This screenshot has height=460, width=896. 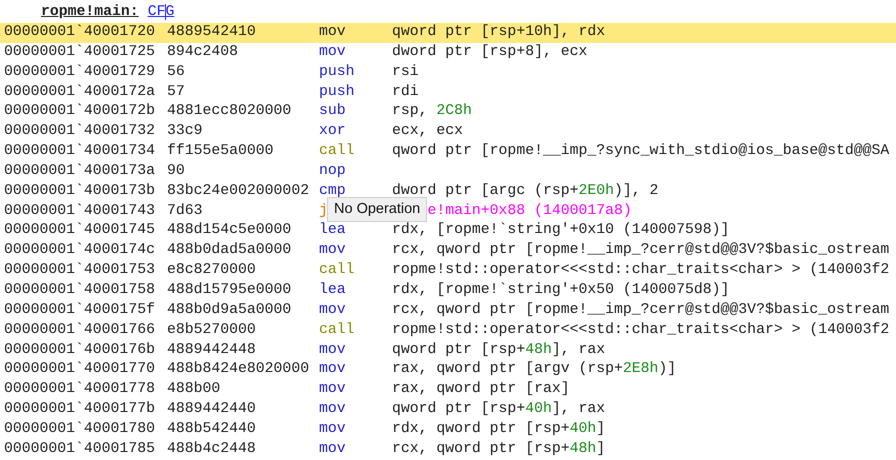 What do you see at coordinates (79, 152) in the screenshot?
I see `address-cell-text: 00000001`40001734` at bounding box center [79, 152].